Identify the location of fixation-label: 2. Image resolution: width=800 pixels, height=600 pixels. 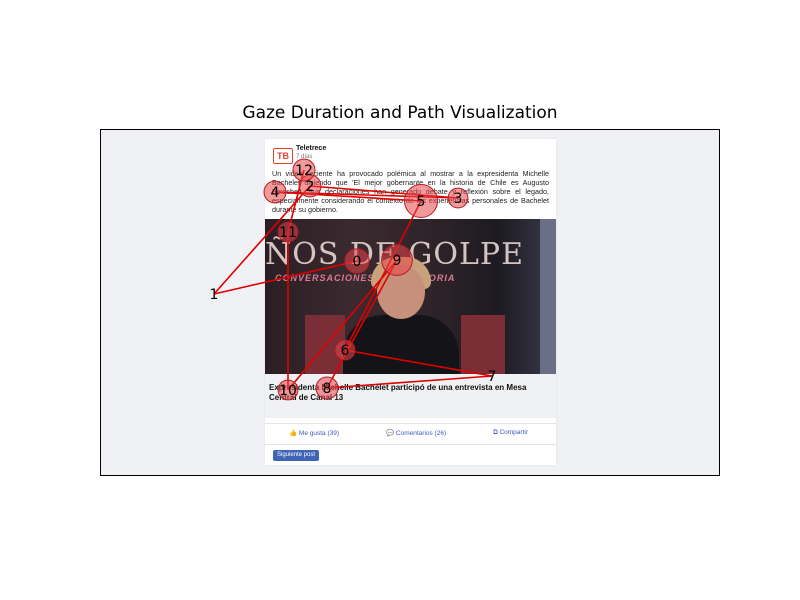
(310, 187).